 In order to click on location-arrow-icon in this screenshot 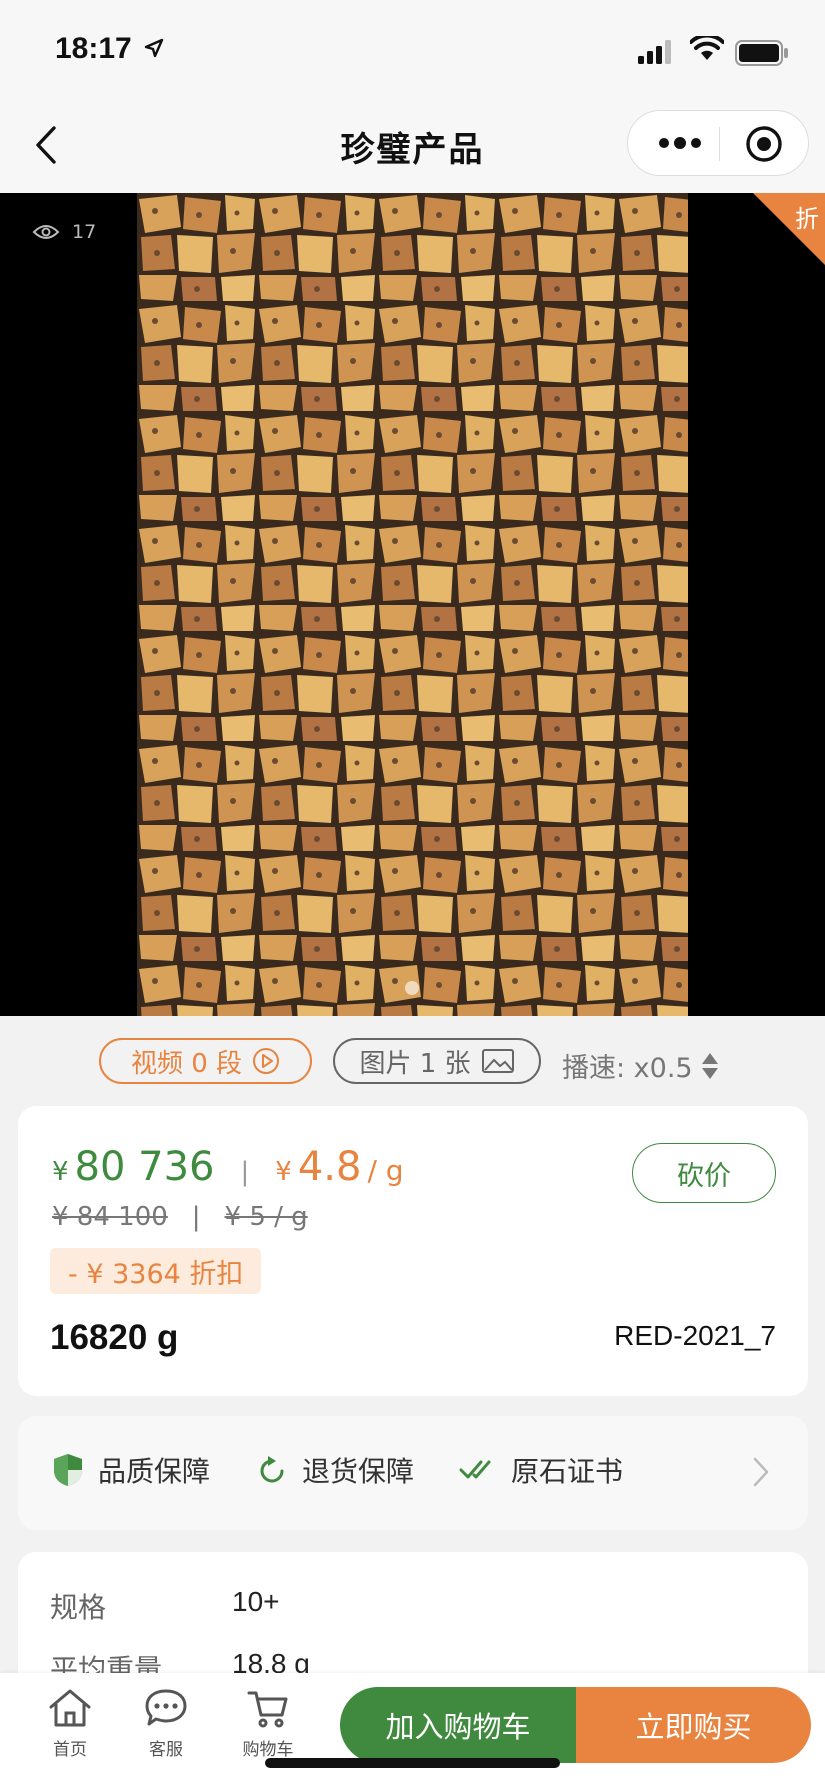, I will do `click(154, 48)`.